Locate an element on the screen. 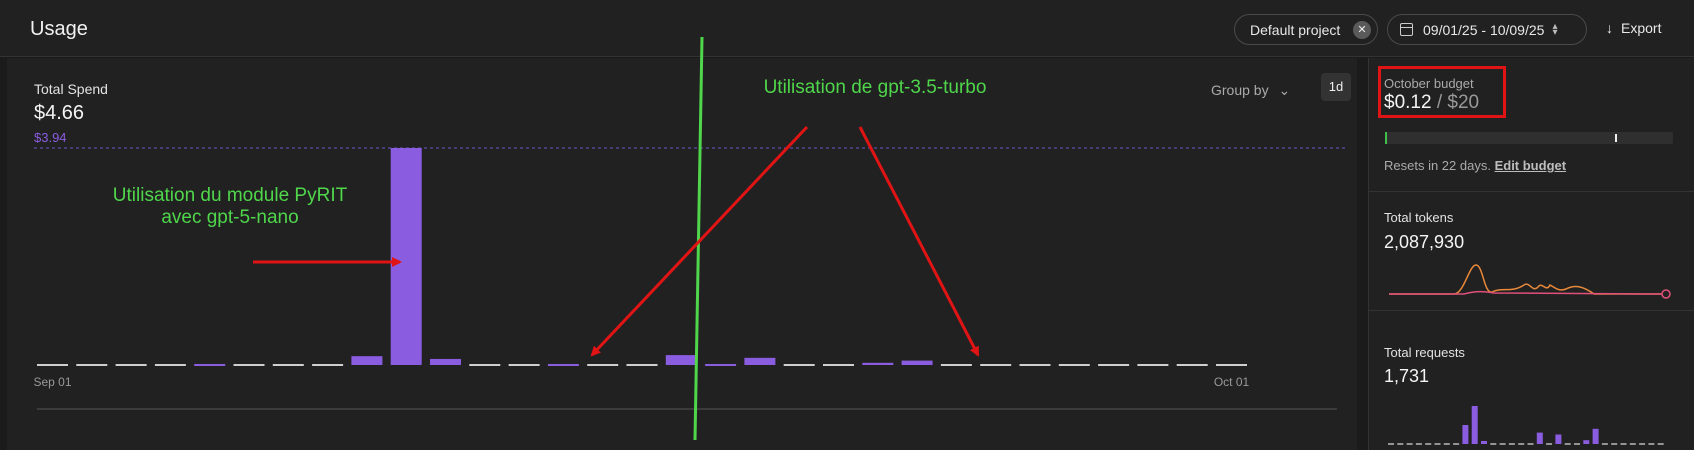 The height and width of the screenshot is (450, 1694). total-requests-label: Total requests is located at coordinates (1424, 352).